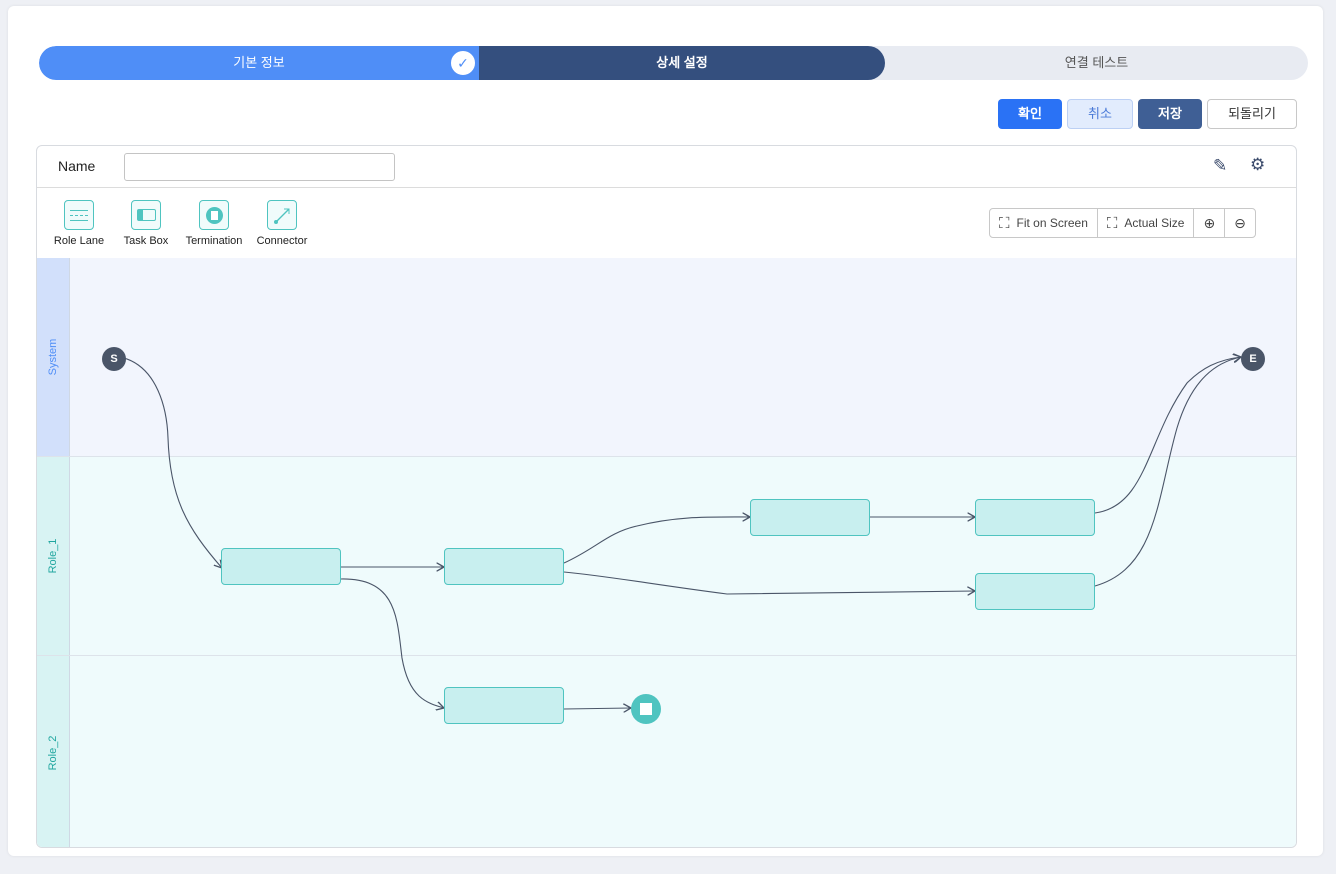 The width and height of the screenshot is (1336, 874). I want to click on actual-size-icon: ⛶, so click(1112, 223).